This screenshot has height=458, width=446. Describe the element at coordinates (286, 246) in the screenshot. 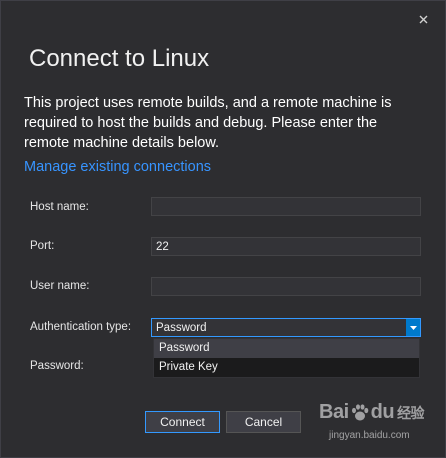

I see `port-input` at that location.